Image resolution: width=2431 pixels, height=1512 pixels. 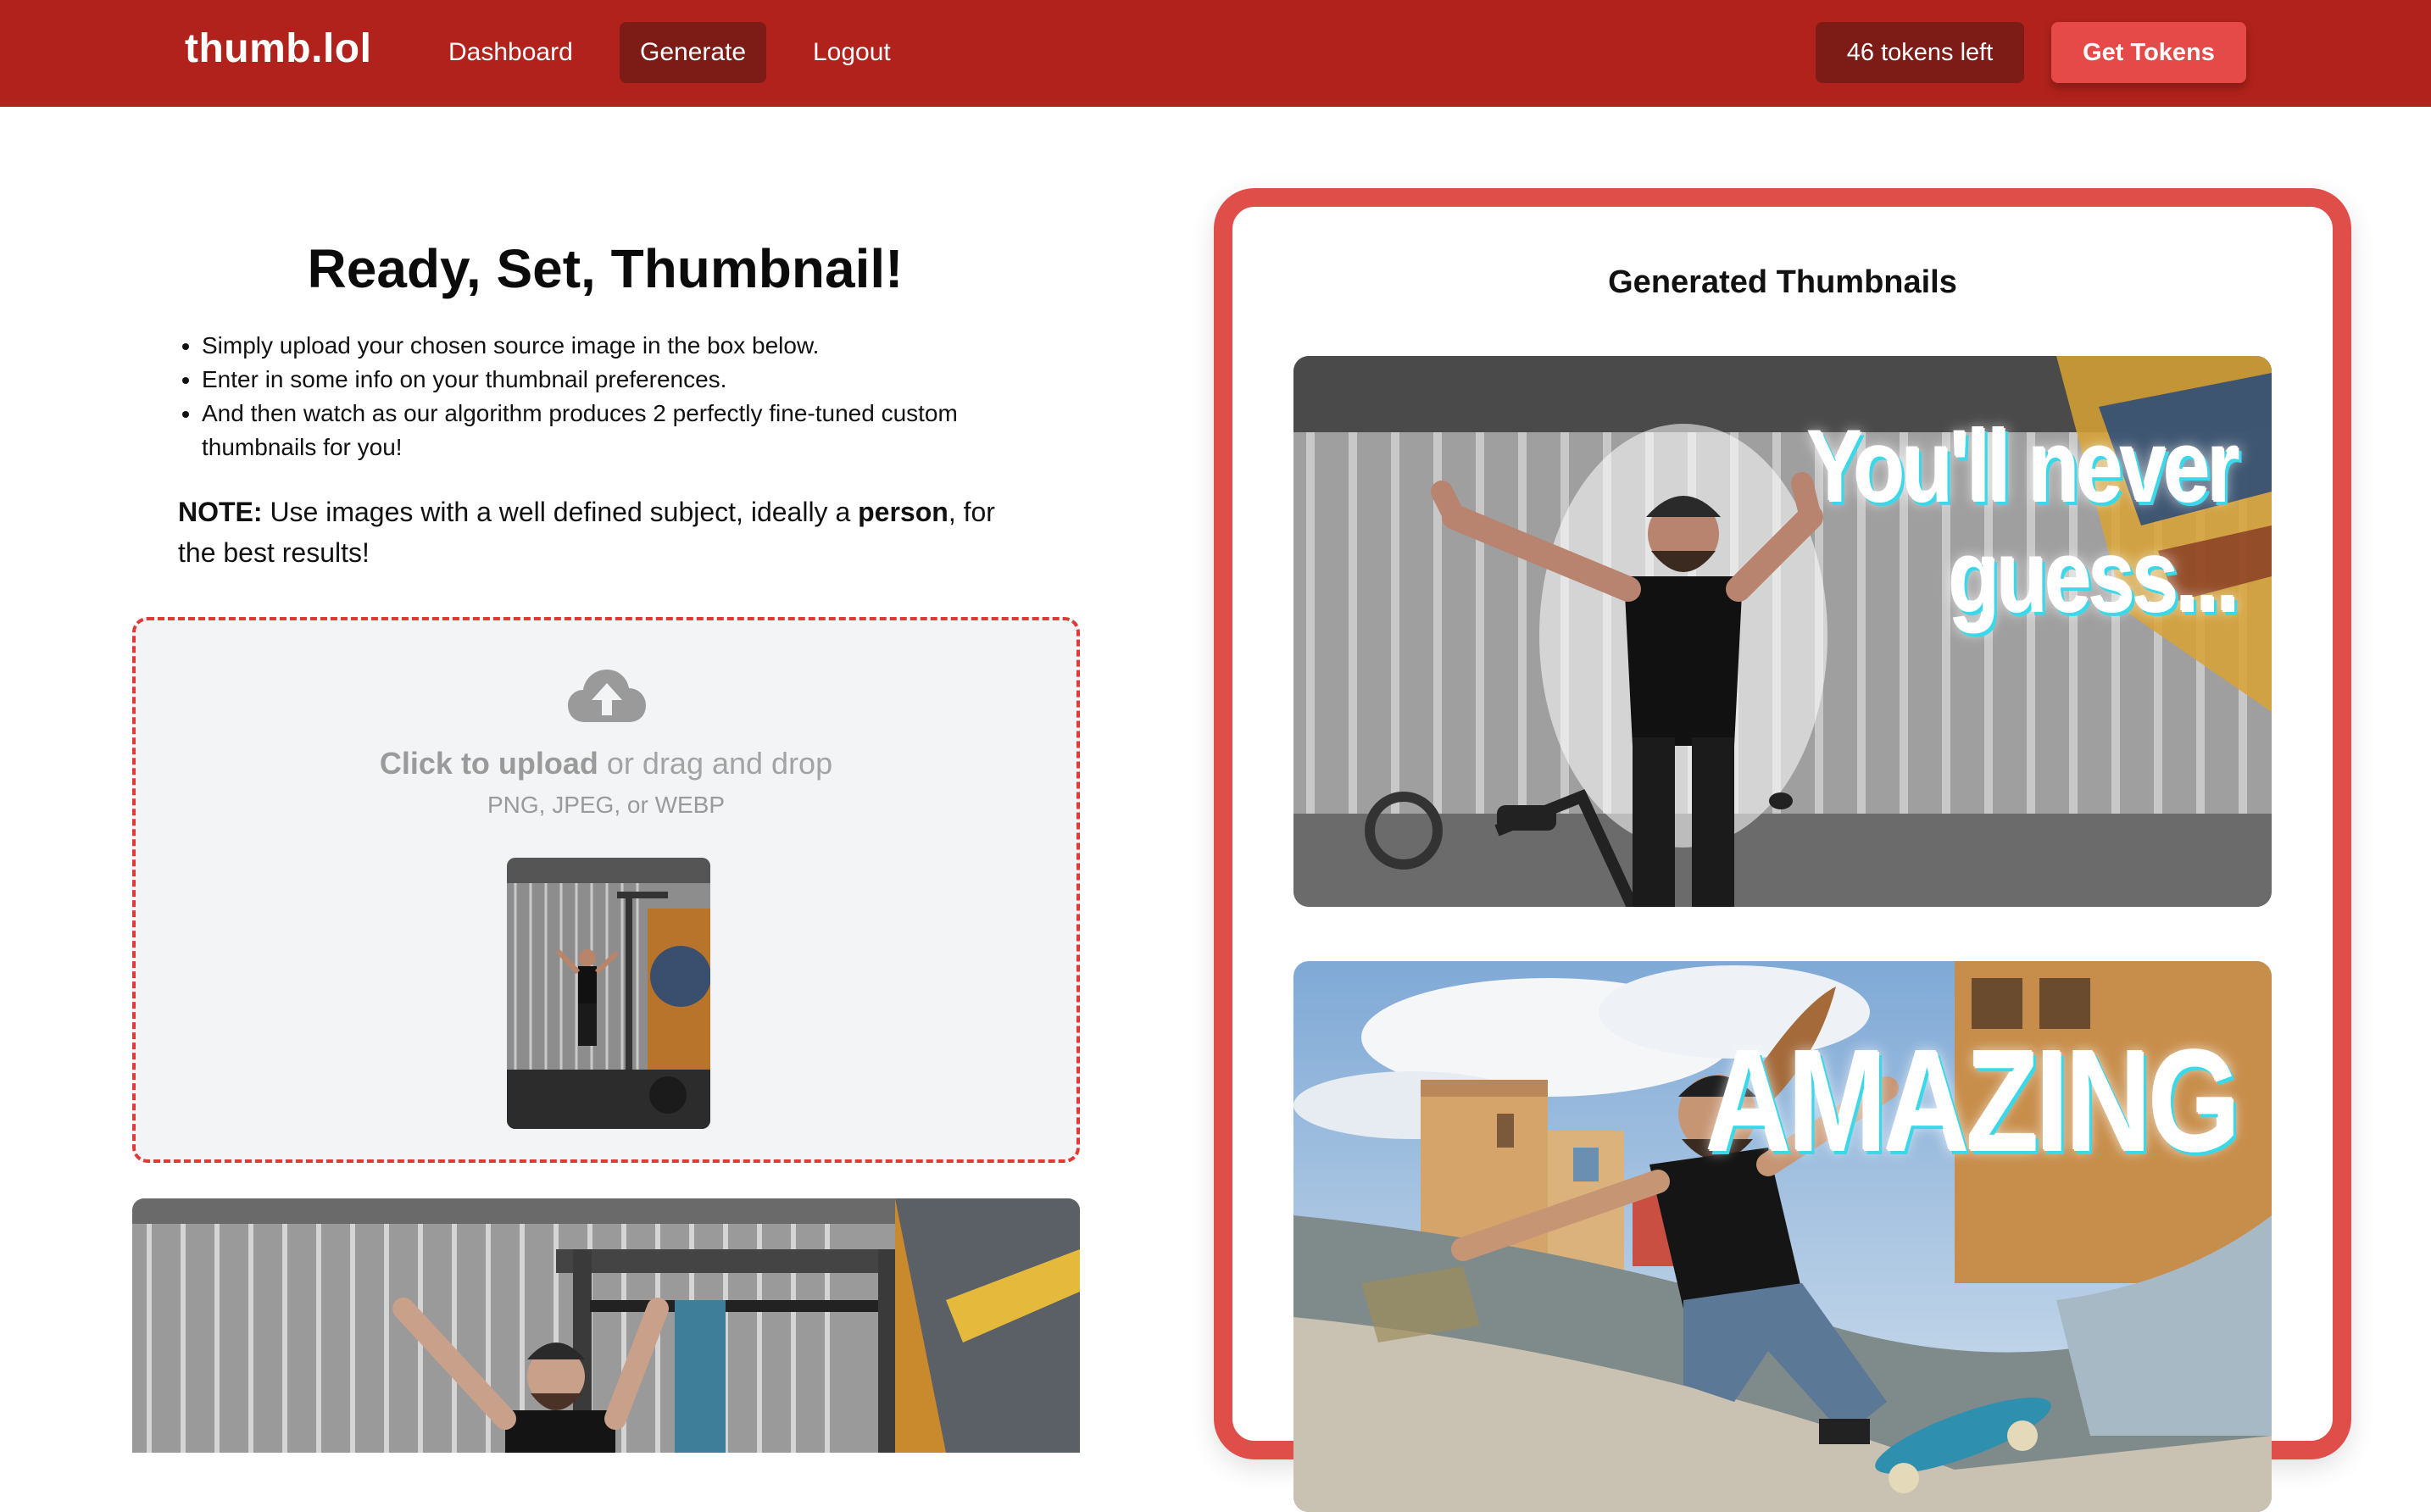 I want to click on caption-line: AMAZING, so click(x=1973, y=1101).